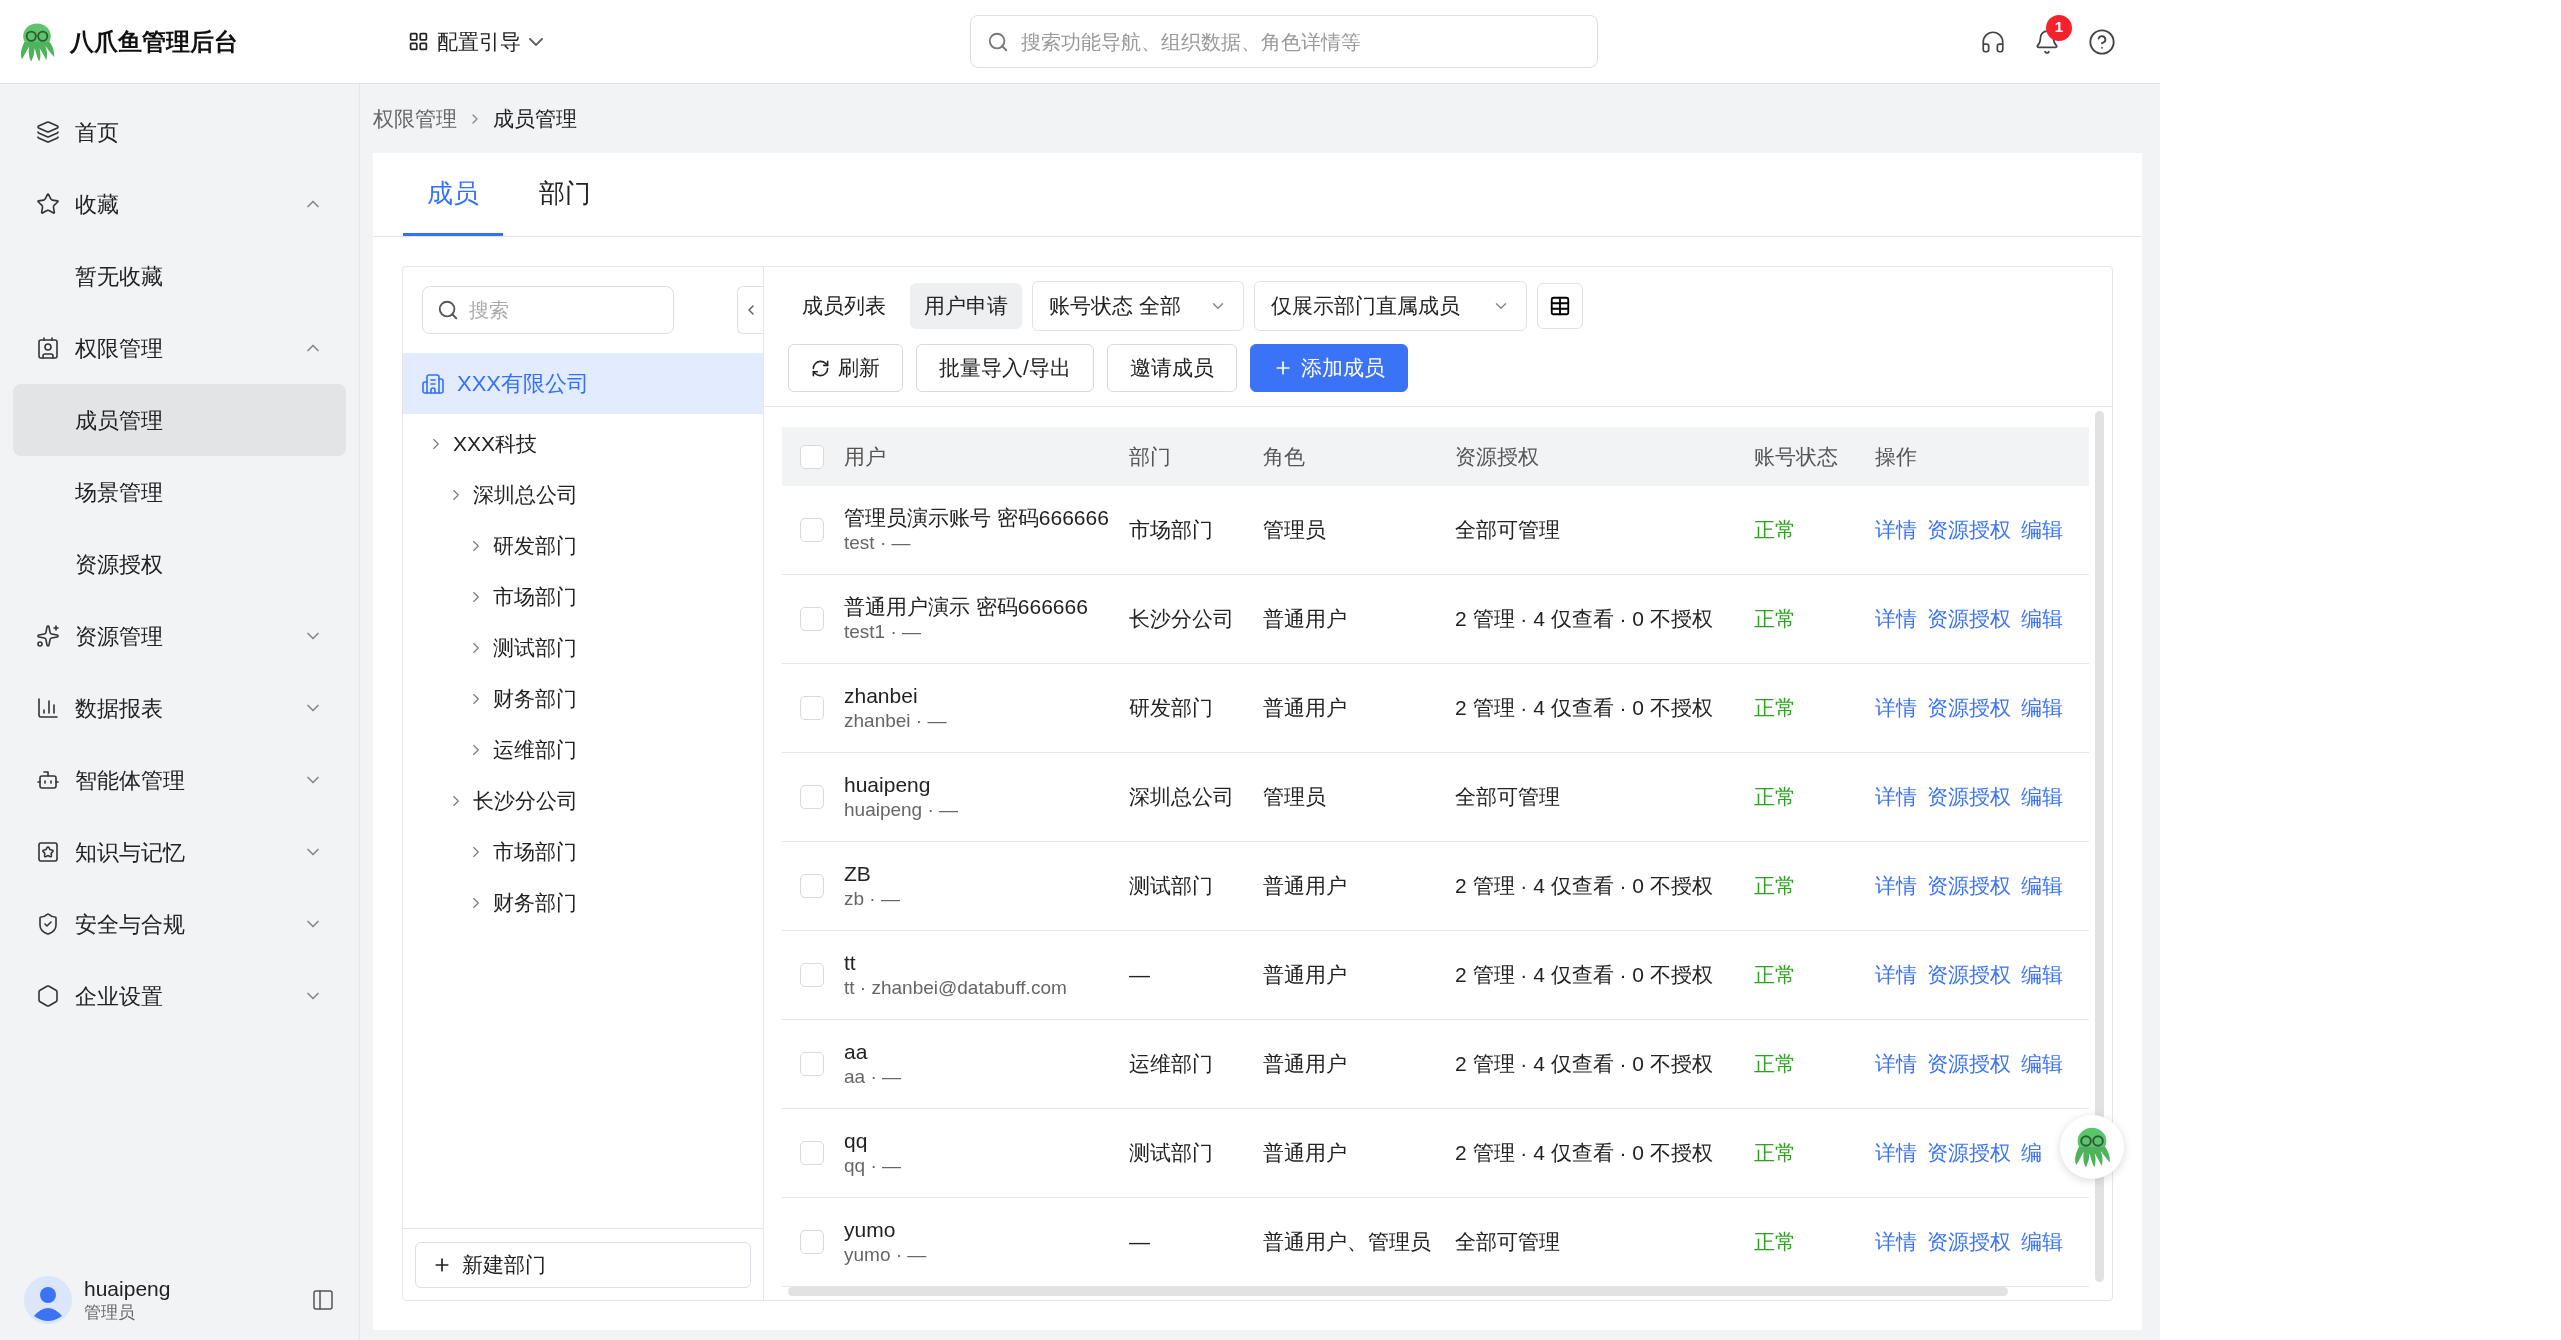 The width and height of the screenshot is (2561, 1340). What do you see at coordinates (750, 310) in the screenshot?
I see `collapse-button` at bounding box center [750, 310].